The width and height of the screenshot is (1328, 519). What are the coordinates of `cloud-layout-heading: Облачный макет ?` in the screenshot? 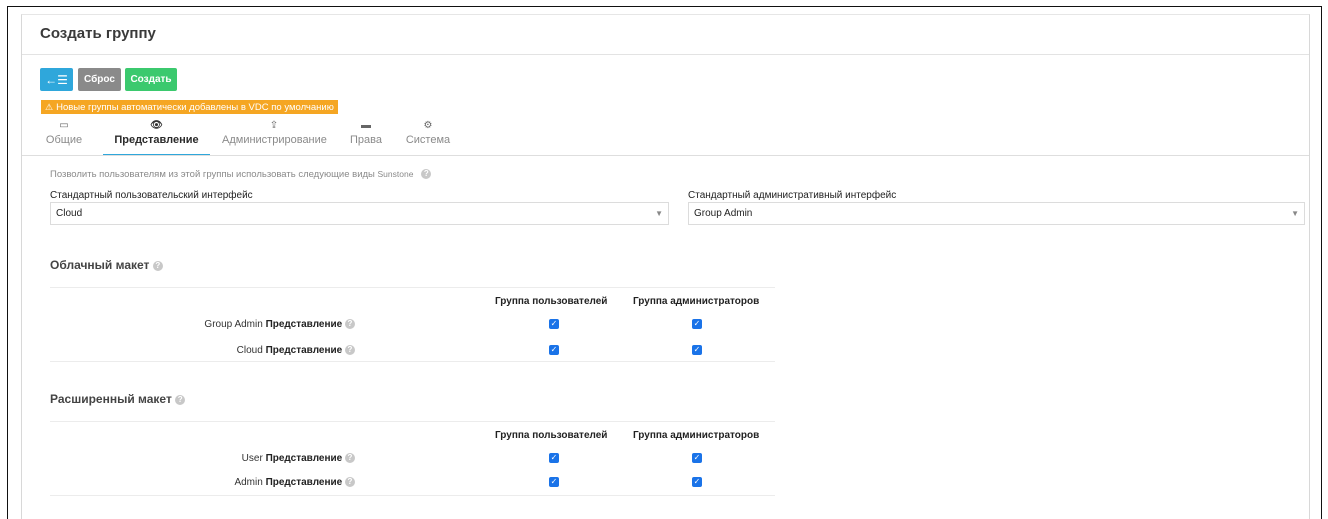 It's located at (106, 265).